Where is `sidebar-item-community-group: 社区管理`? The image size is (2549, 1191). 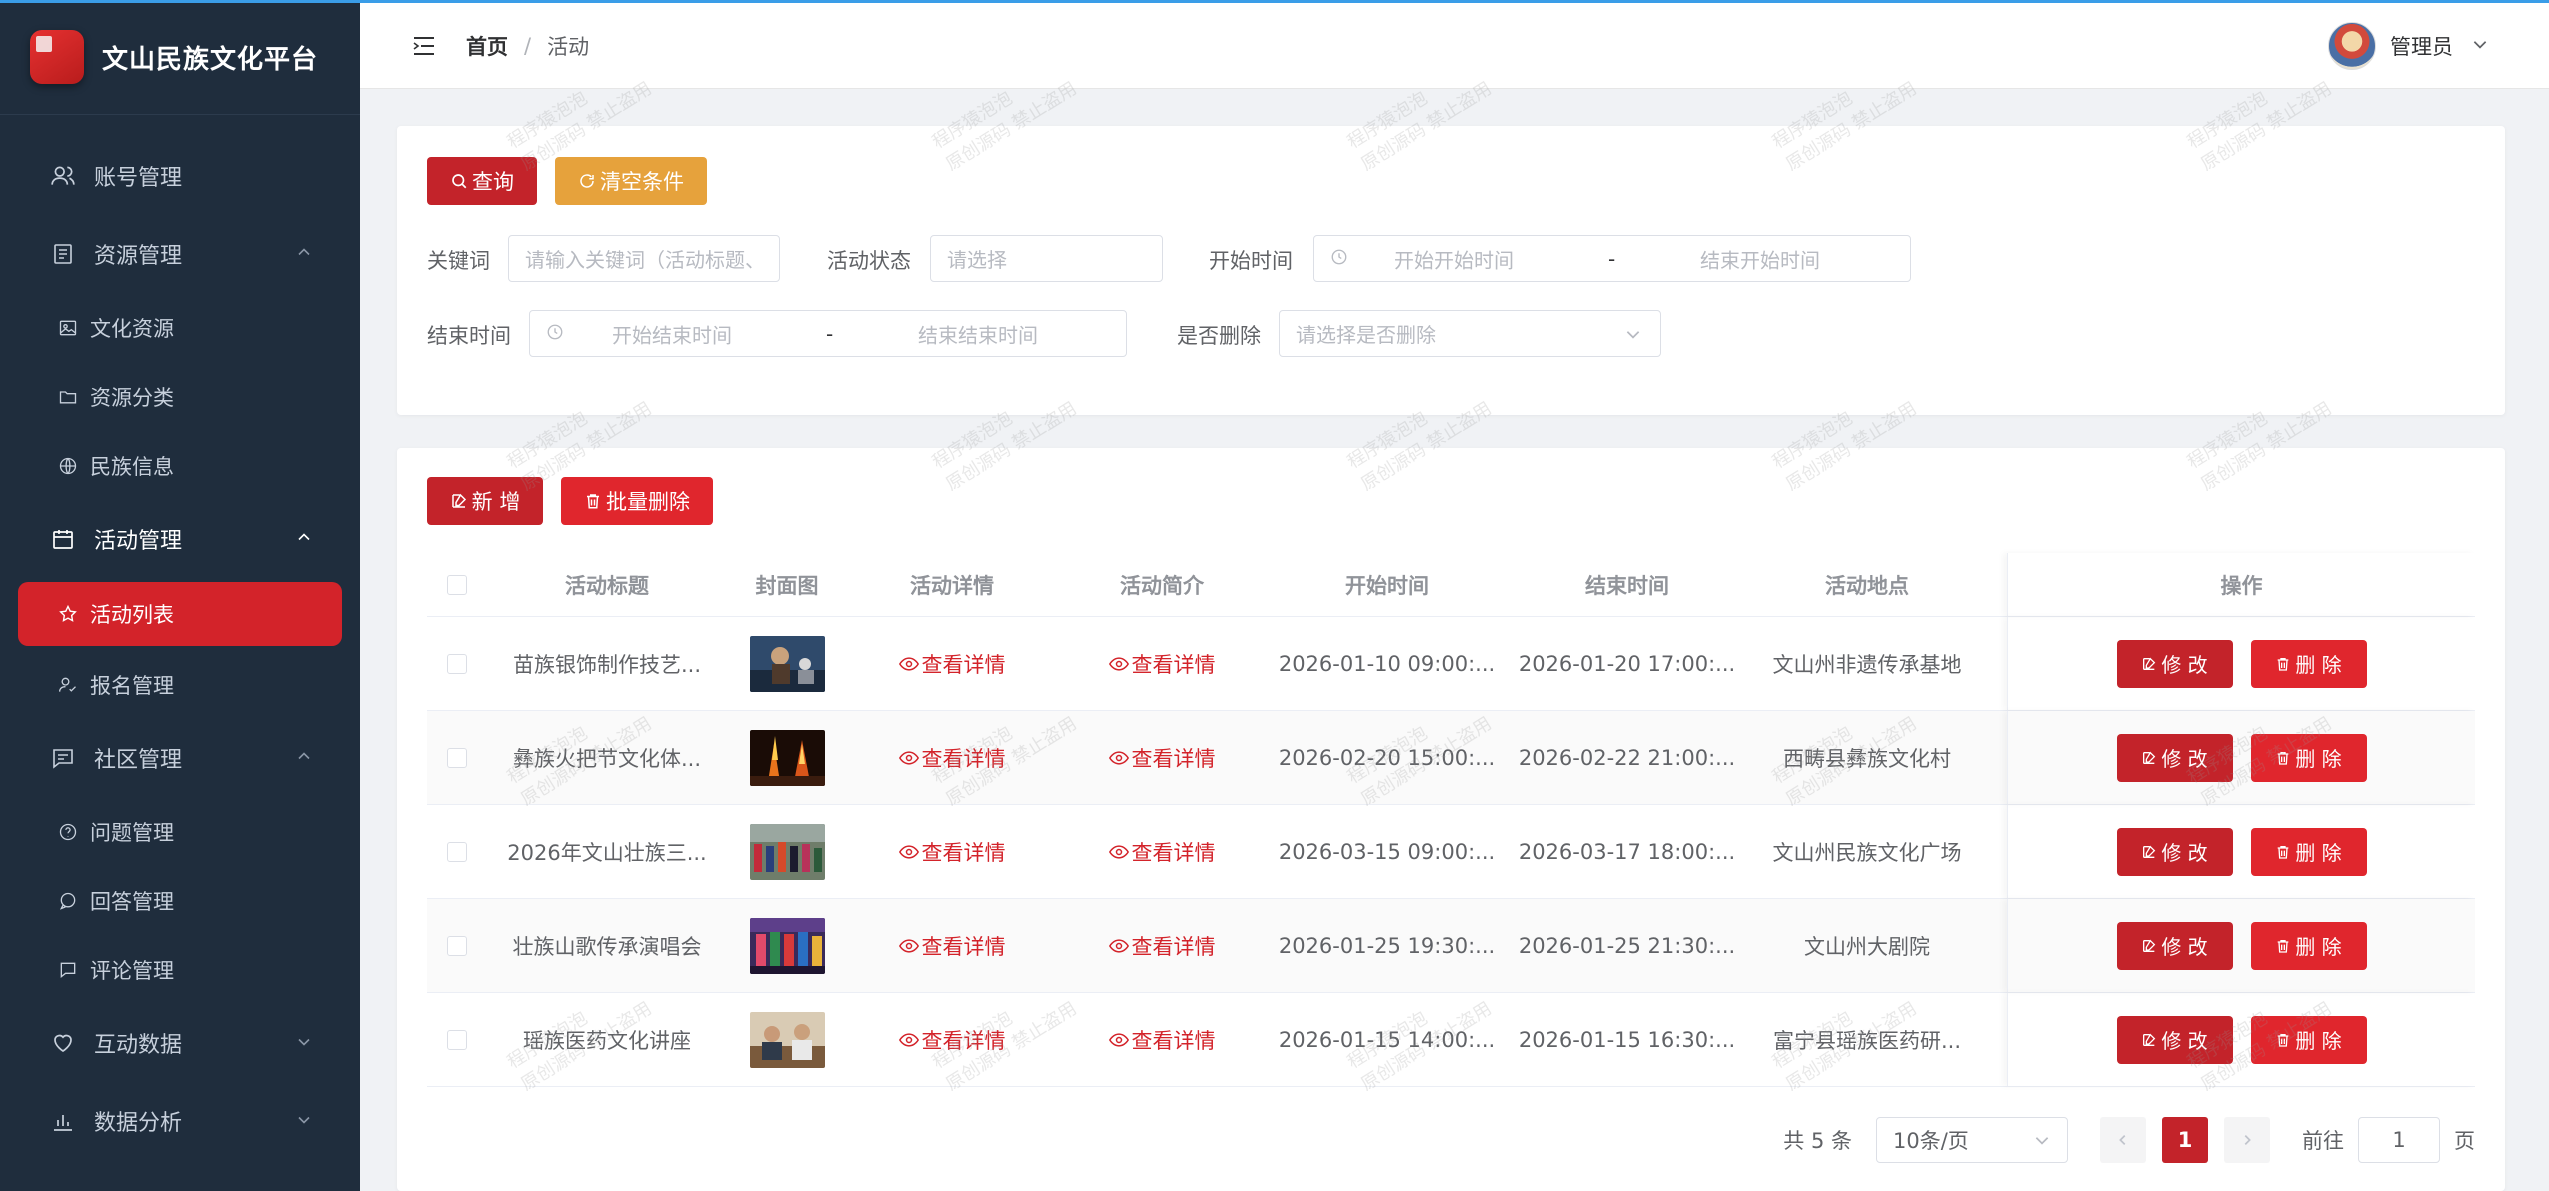
sidebar-item-community-group: 社区管理 is located at coordinates (180, 758).